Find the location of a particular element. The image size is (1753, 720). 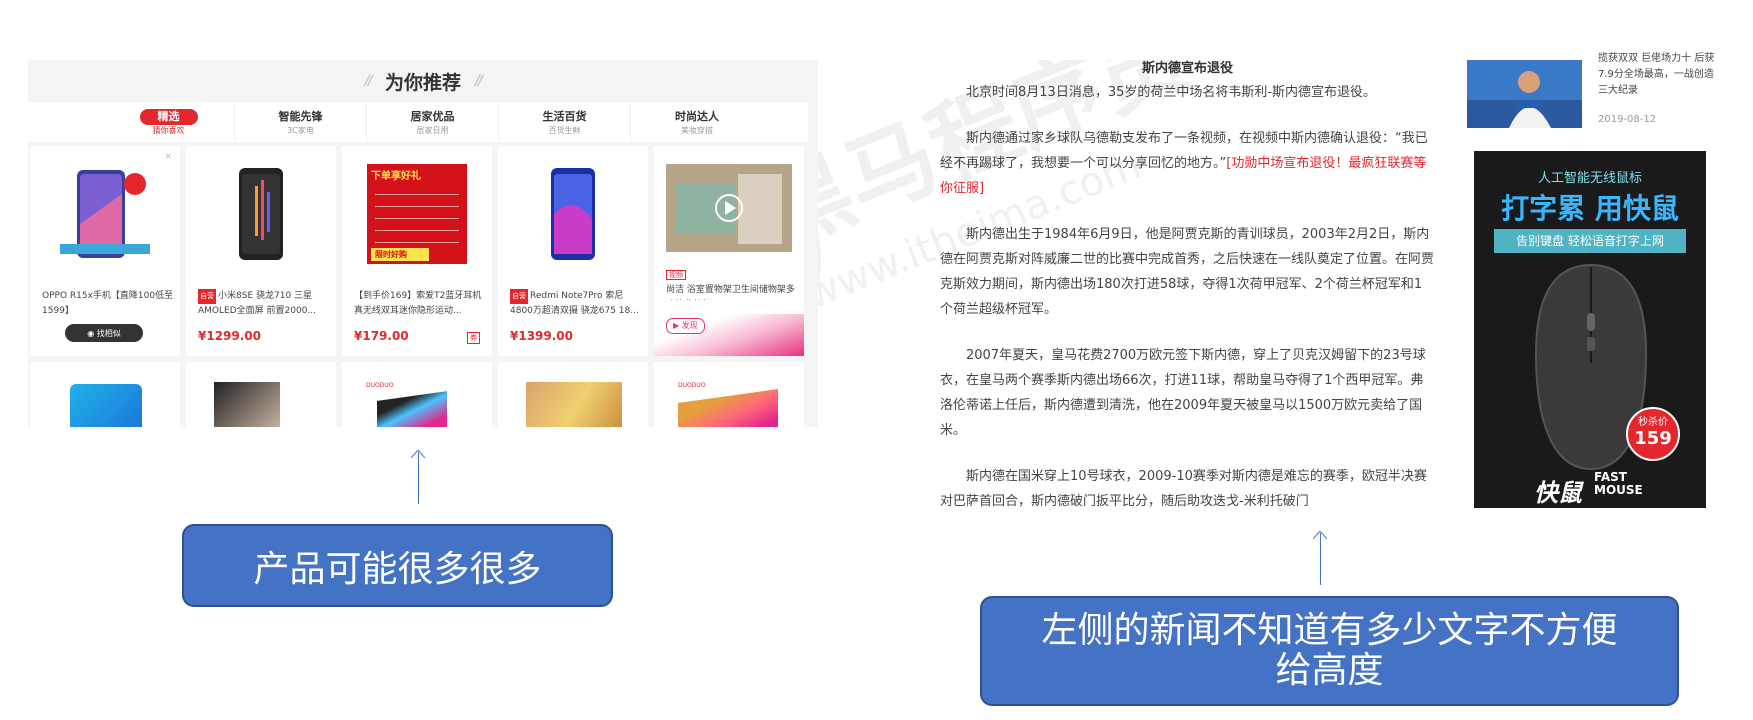

product-price: ¥179.00 is located at coordinates (381, 336).